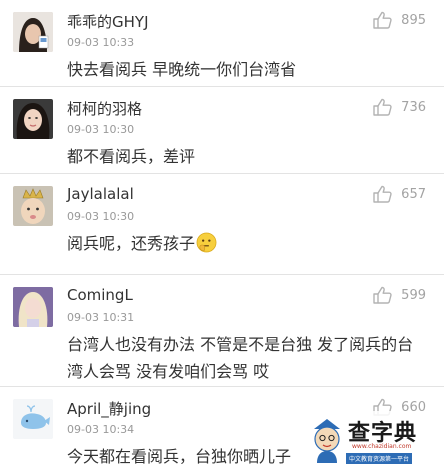 The height and width of the screenshot is (471, 444). I want to click on like-count: 736, so click(413, 107).